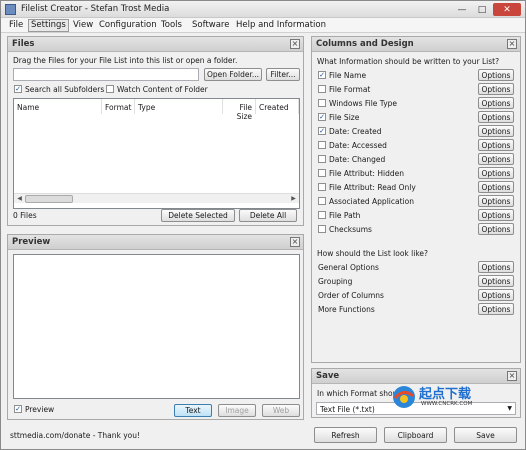  I want to click on search-subfolders-checkbox: ✓, so click(18, 89).